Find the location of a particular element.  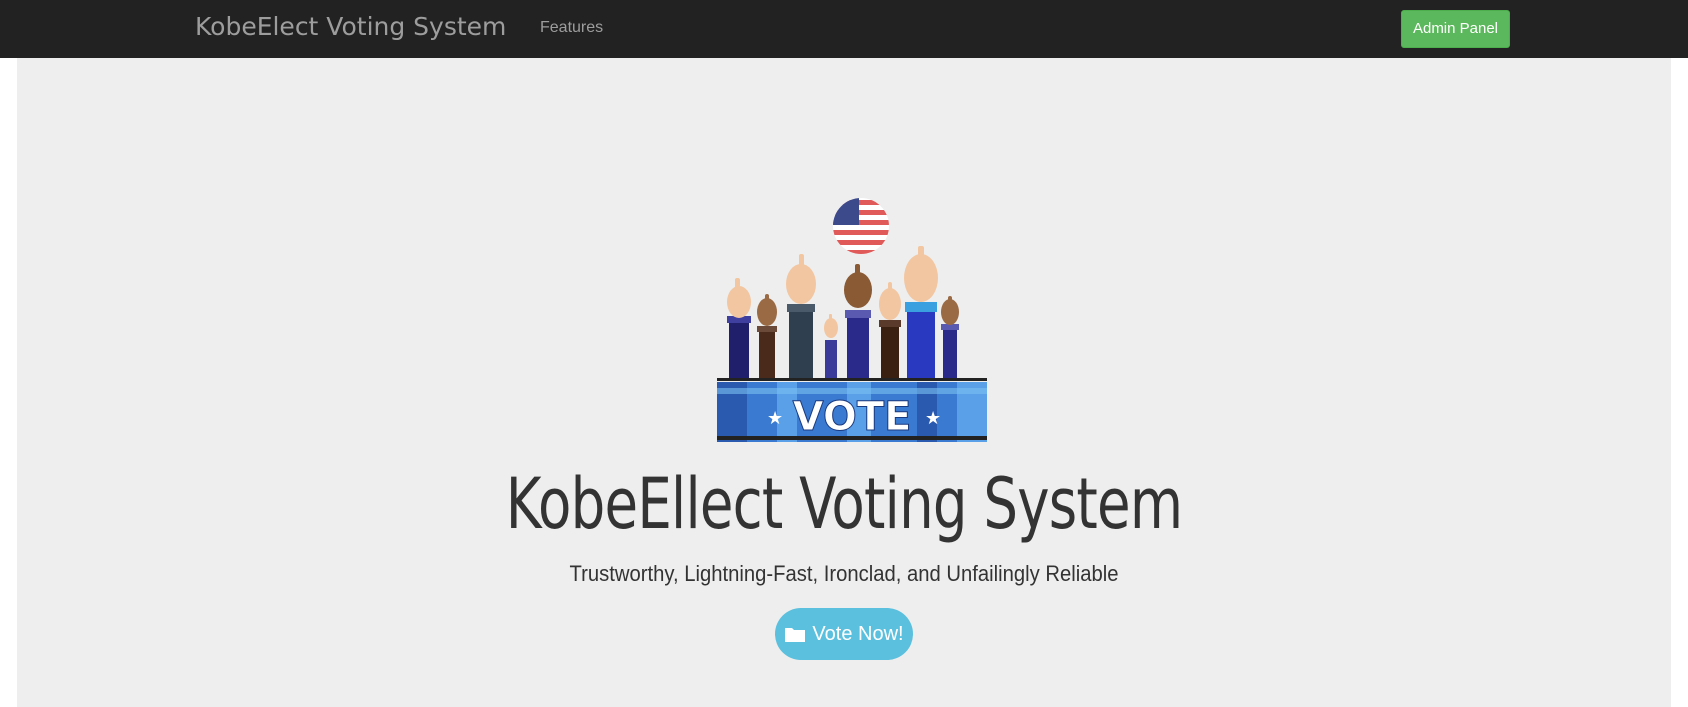

hero-title: KobeEllect Voting System is located at coordinates (844, 504).